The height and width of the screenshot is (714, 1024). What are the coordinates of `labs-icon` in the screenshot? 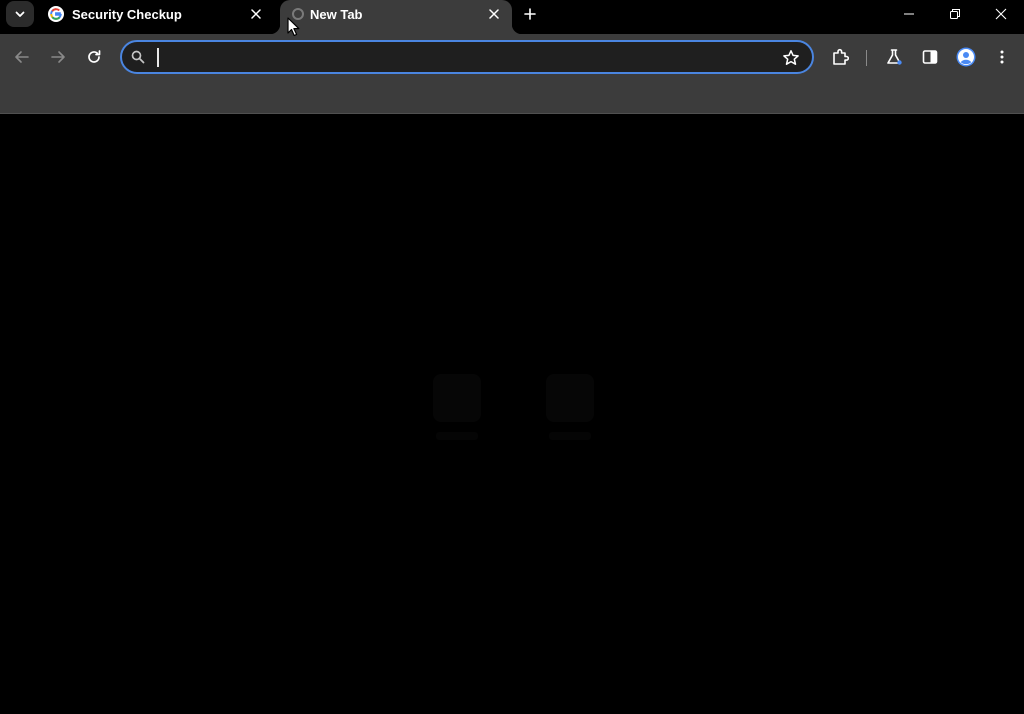 It's located at (894, 57).